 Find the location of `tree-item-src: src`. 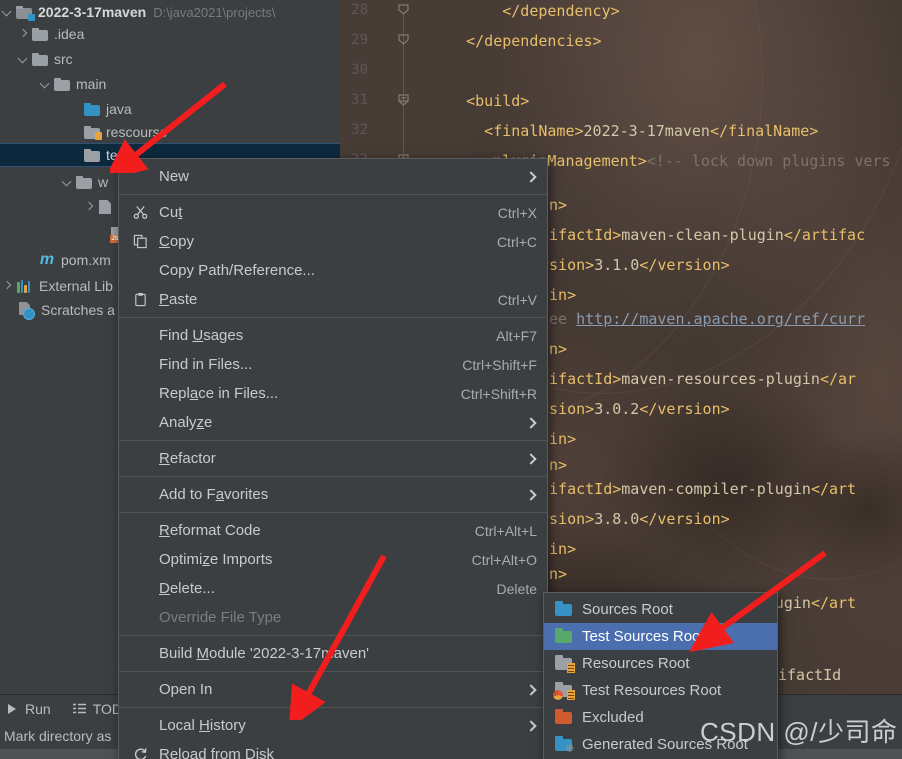

tree-item-src: src is located at coordinates (170, 59).